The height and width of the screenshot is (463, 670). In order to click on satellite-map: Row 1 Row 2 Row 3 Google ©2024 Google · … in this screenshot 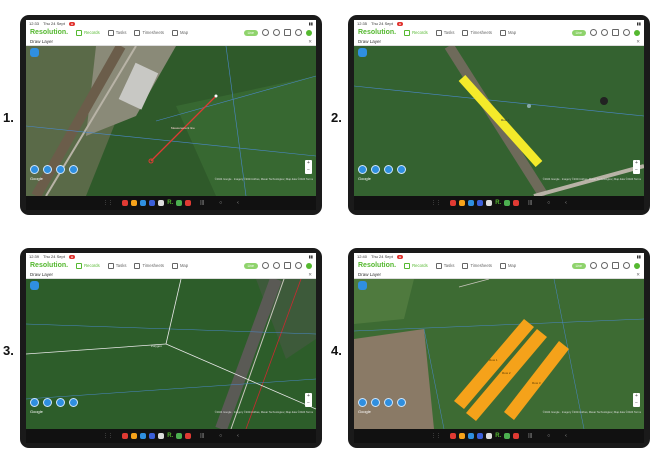, I will do `click(499, 354)`.